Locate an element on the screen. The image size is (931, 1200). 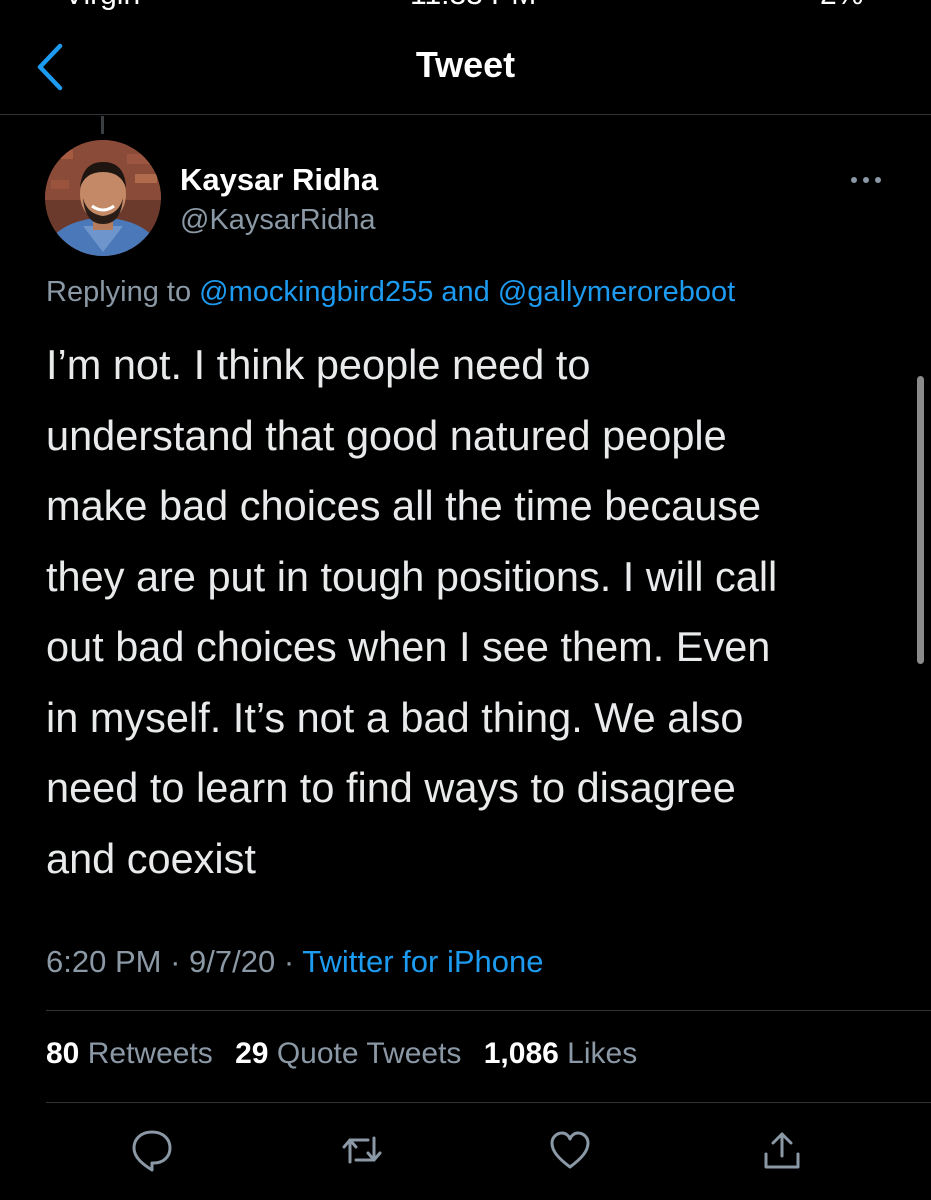
heart-icon is located at coordinates (570, 1150).